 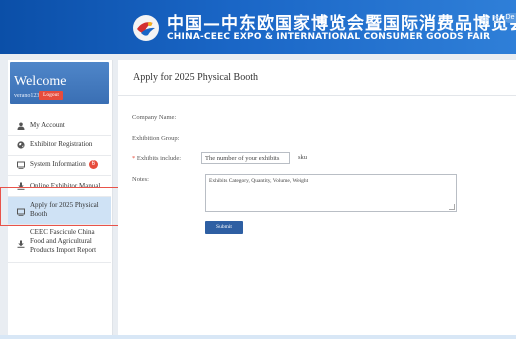 I want to click on sidebar-item-system-information: System Information 6, so click(x=59, y=166).